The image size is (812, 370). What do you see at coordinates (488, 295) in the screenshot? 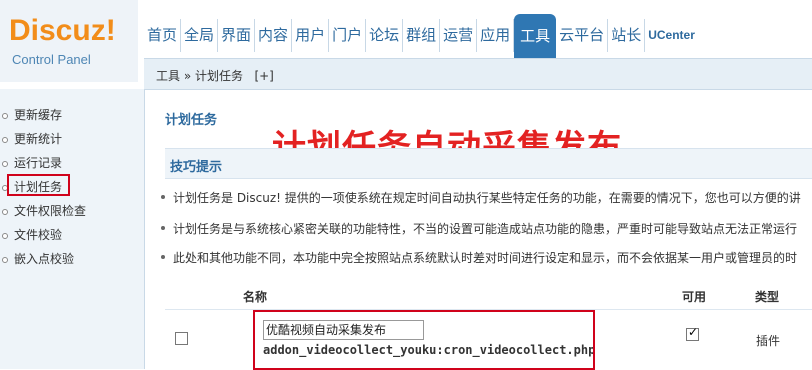
I see `table-header: 名称 可用 类型` at bounding box center [488, 295].